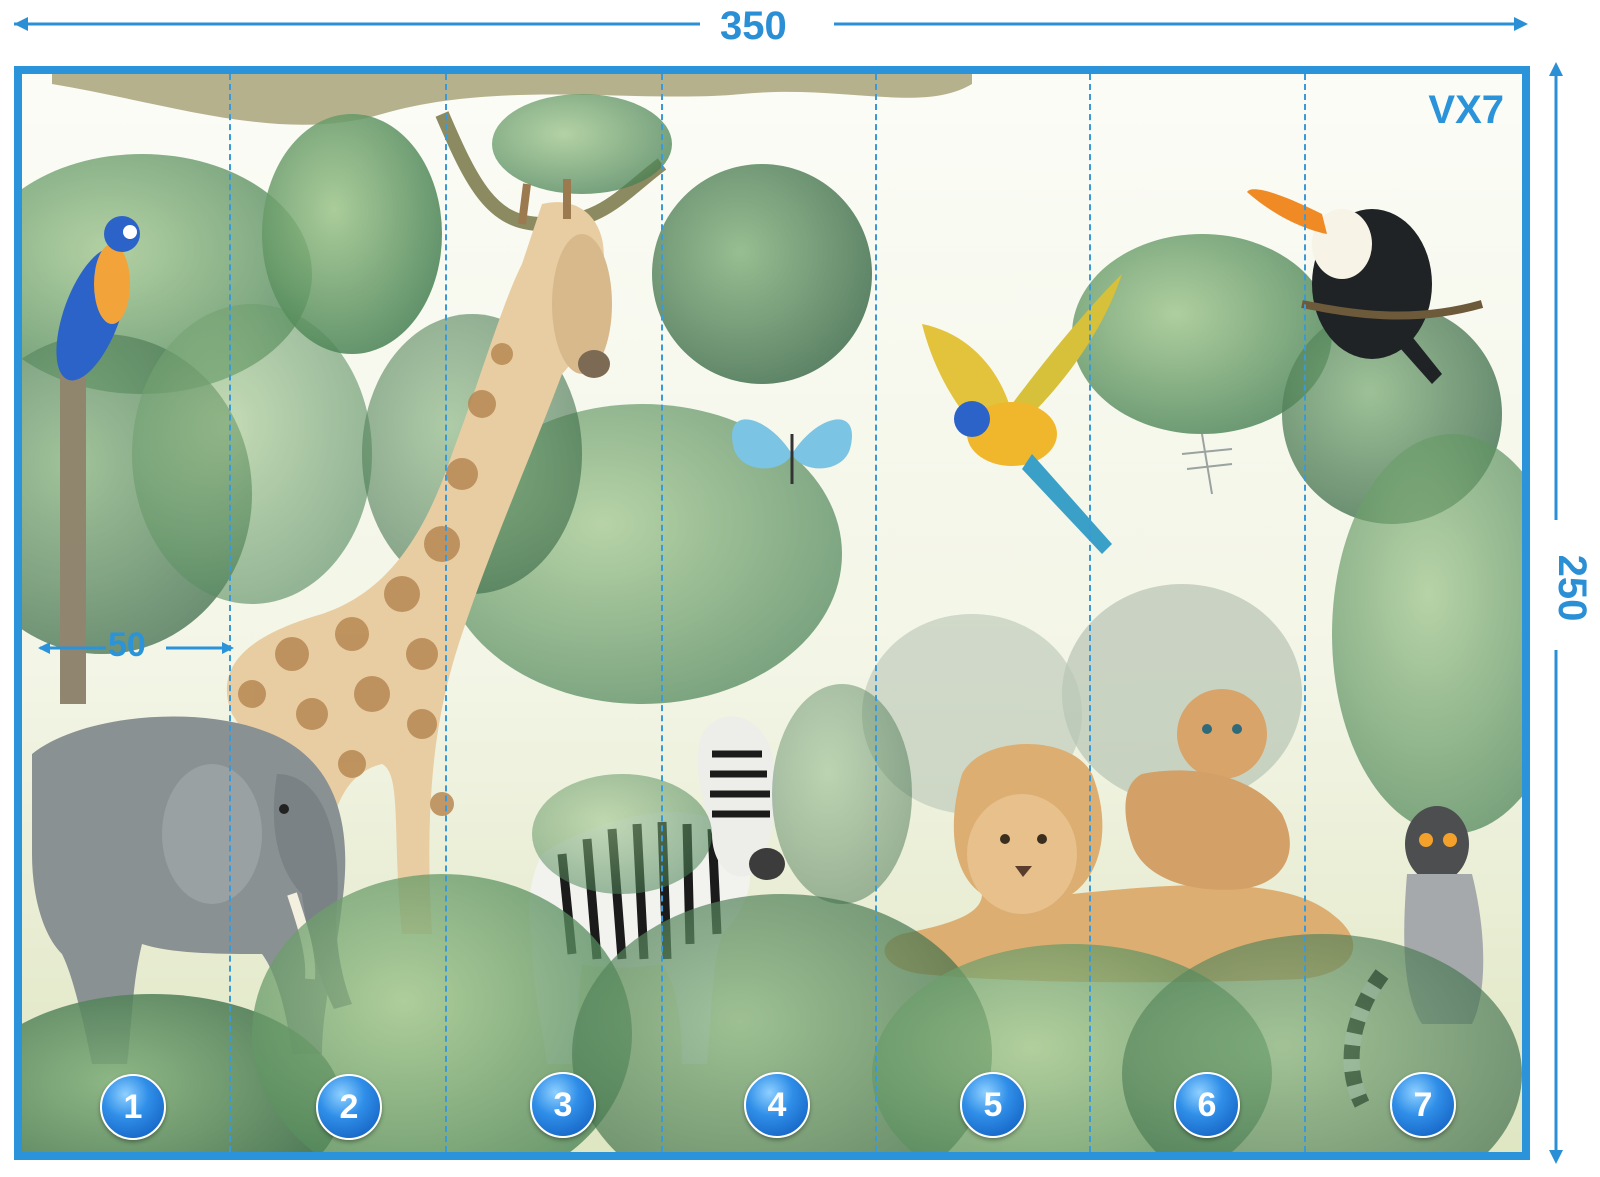 The height and width of the screenshot is (1177, 1600). I want to click on width-label: 350, so click(753, 26).